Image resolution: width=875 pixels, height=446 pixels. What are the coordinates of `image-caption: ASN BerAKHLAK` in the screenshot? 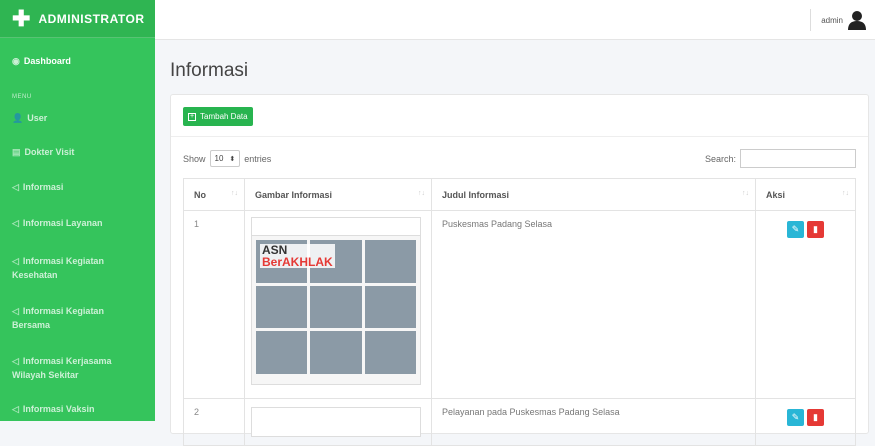 It's located at (297, 256).